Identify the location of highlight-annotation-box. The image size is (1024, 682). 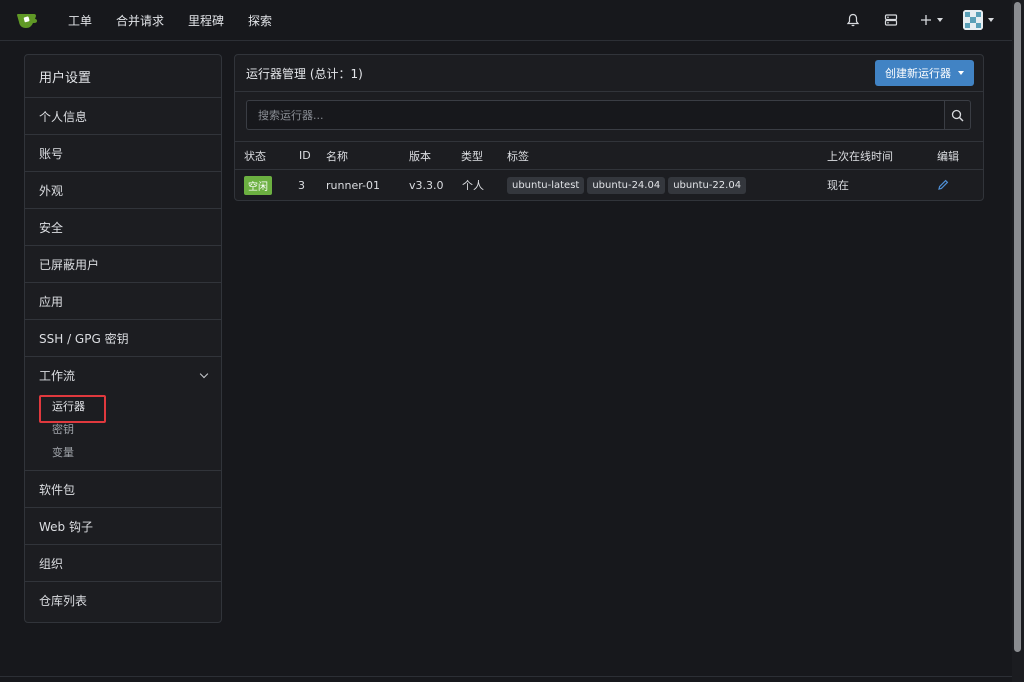
(72, 409).